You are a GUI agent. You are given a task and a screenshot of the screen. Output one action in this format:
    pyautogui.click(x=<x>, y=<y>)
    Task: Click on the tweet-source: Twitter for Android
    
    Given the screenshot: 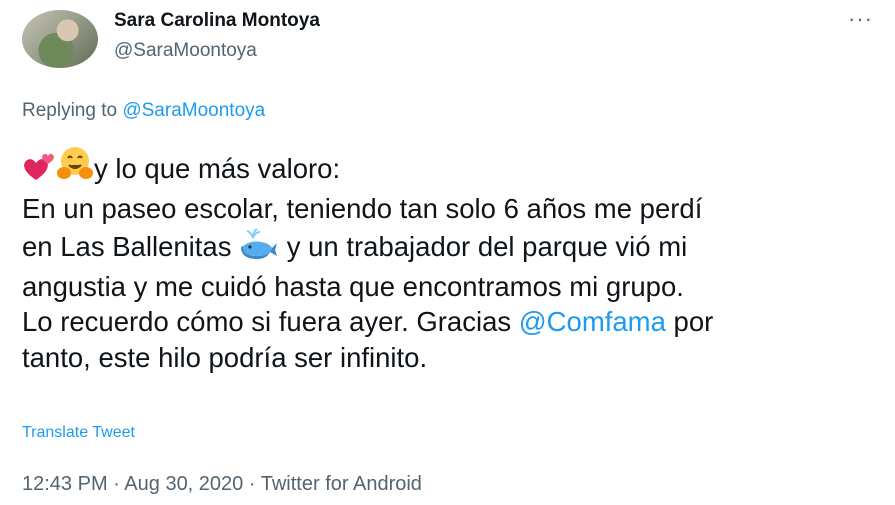 What is the action you would take?
    pyautogui.click(x=341, y=484)
    